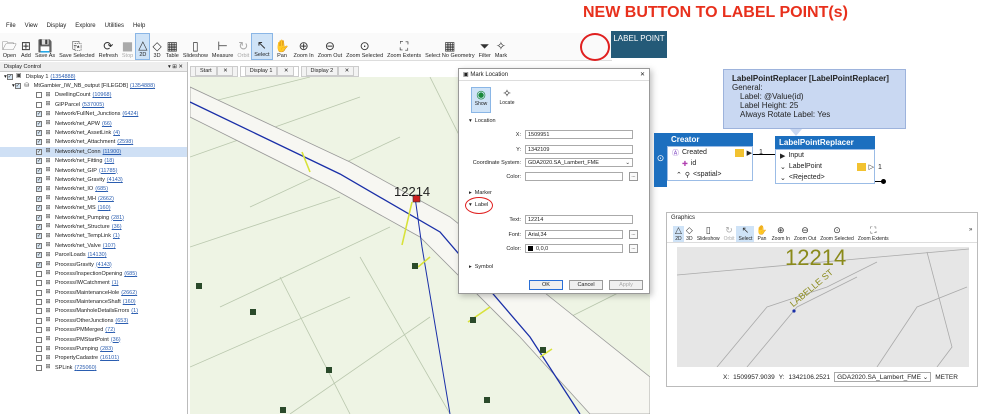  Describe the element at coordinates (108, 171) in the screenshot. I see `layer-count: 11785` at that location.